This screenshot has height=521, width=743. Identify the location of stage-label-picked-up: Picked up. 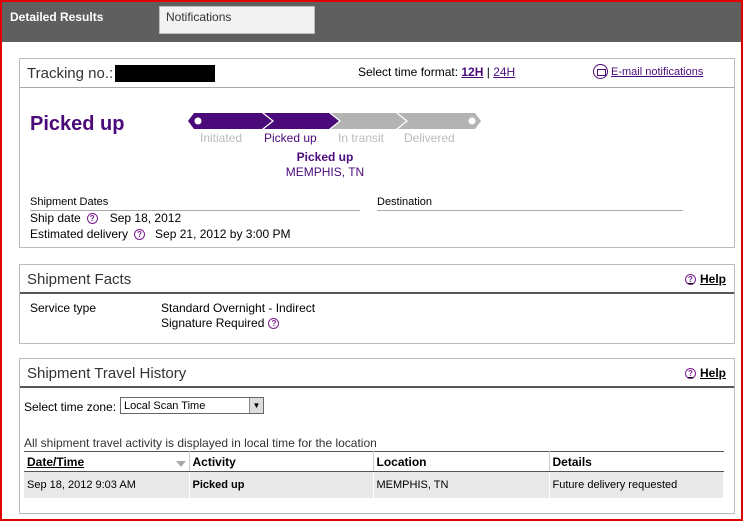
(290, 138).